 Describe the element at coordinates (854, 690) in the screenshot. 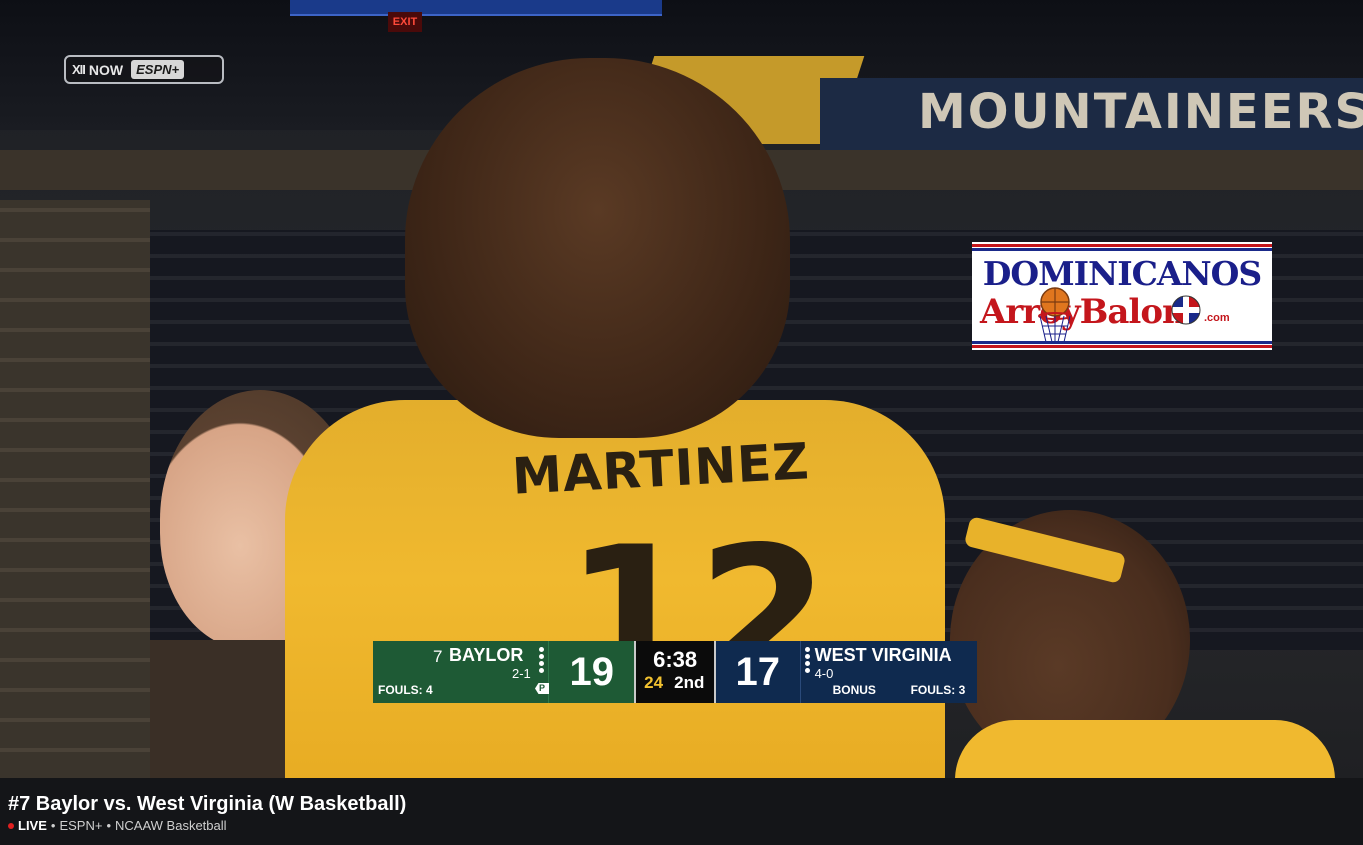

I see `home-bonus-indicator: BONUS` at that location.